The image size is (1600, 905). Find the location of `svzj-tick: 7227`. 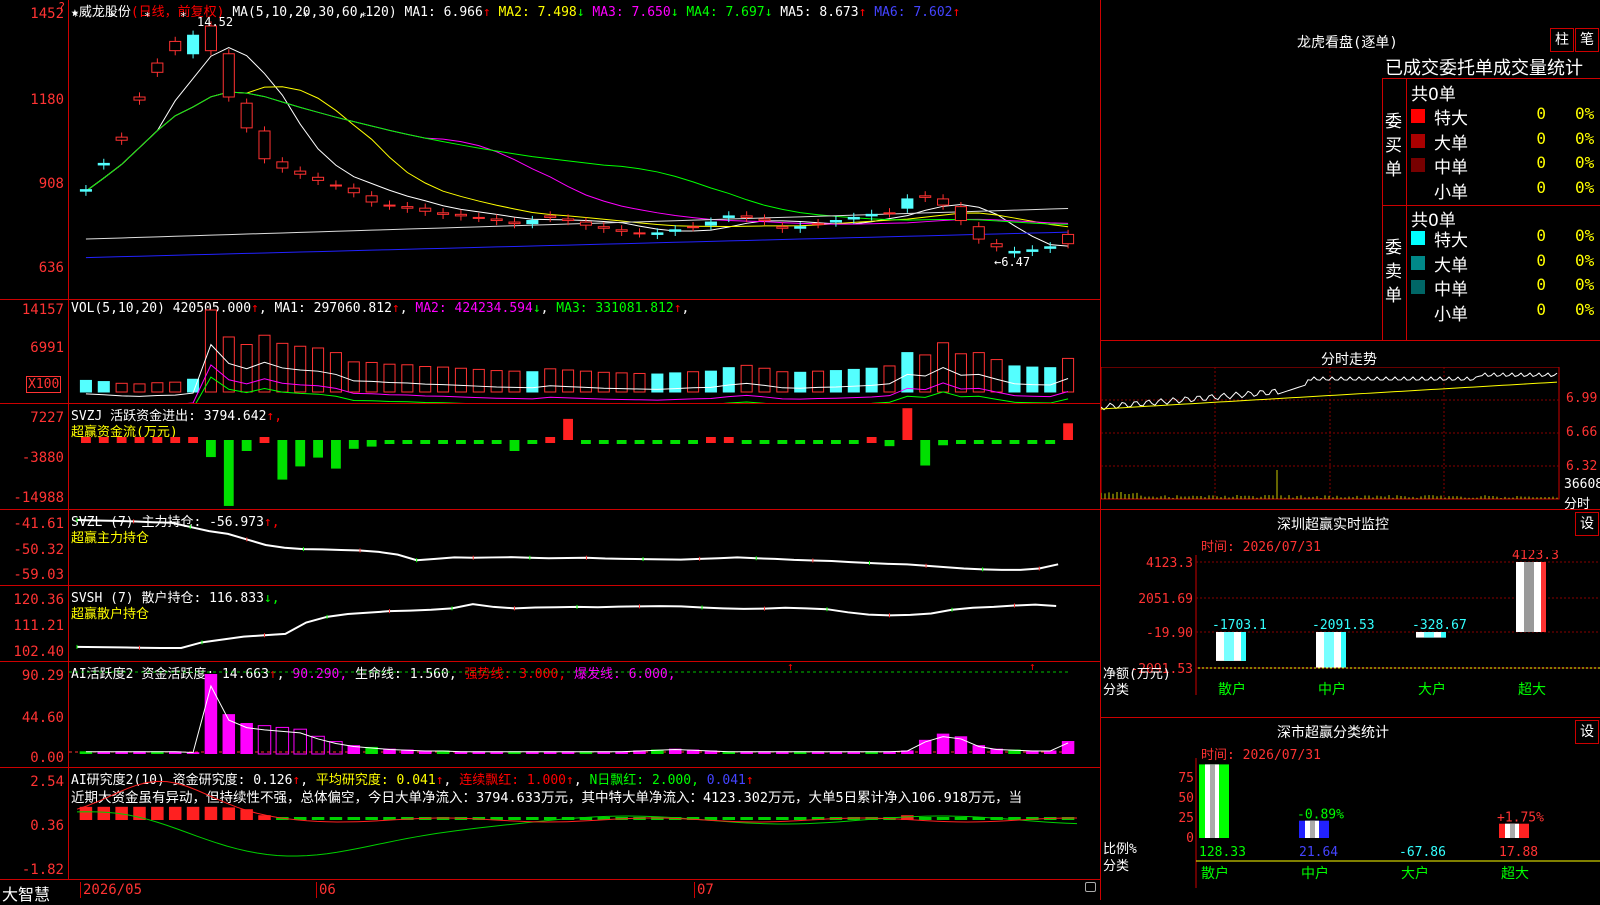

svzj-tick: 7227 is located at coordinates (32, 418).